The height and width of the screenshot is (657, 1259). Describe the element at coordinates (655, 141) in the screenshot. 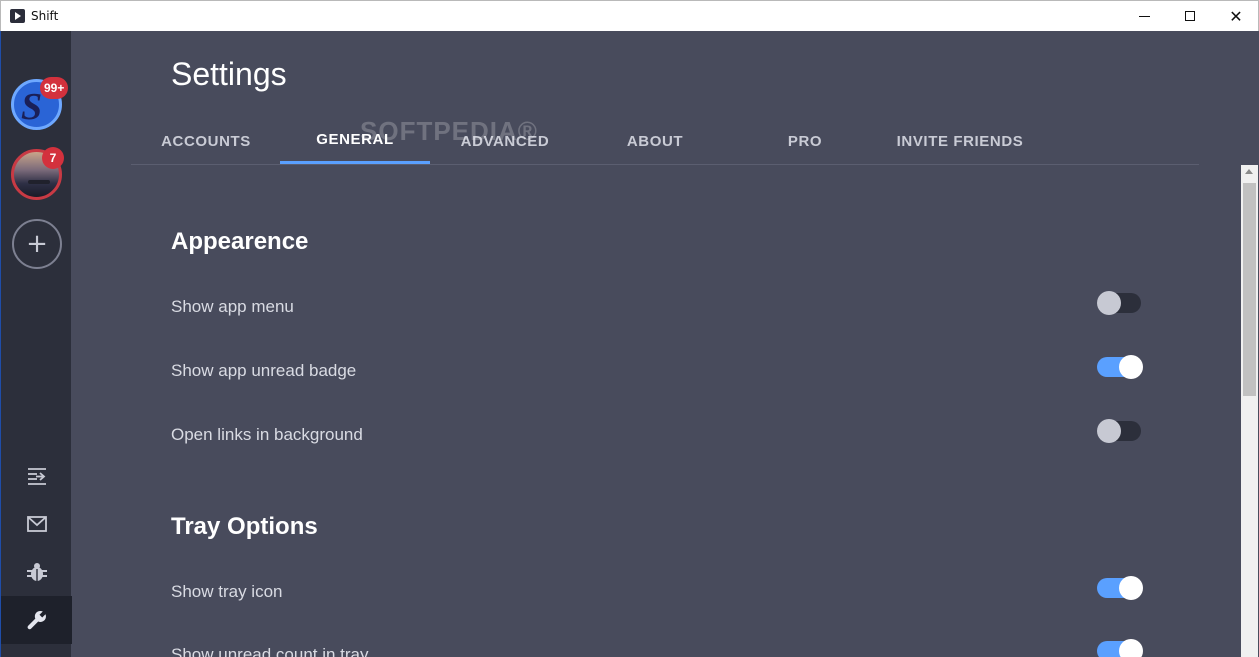

I see `tab-about: ABOUT` at that location.